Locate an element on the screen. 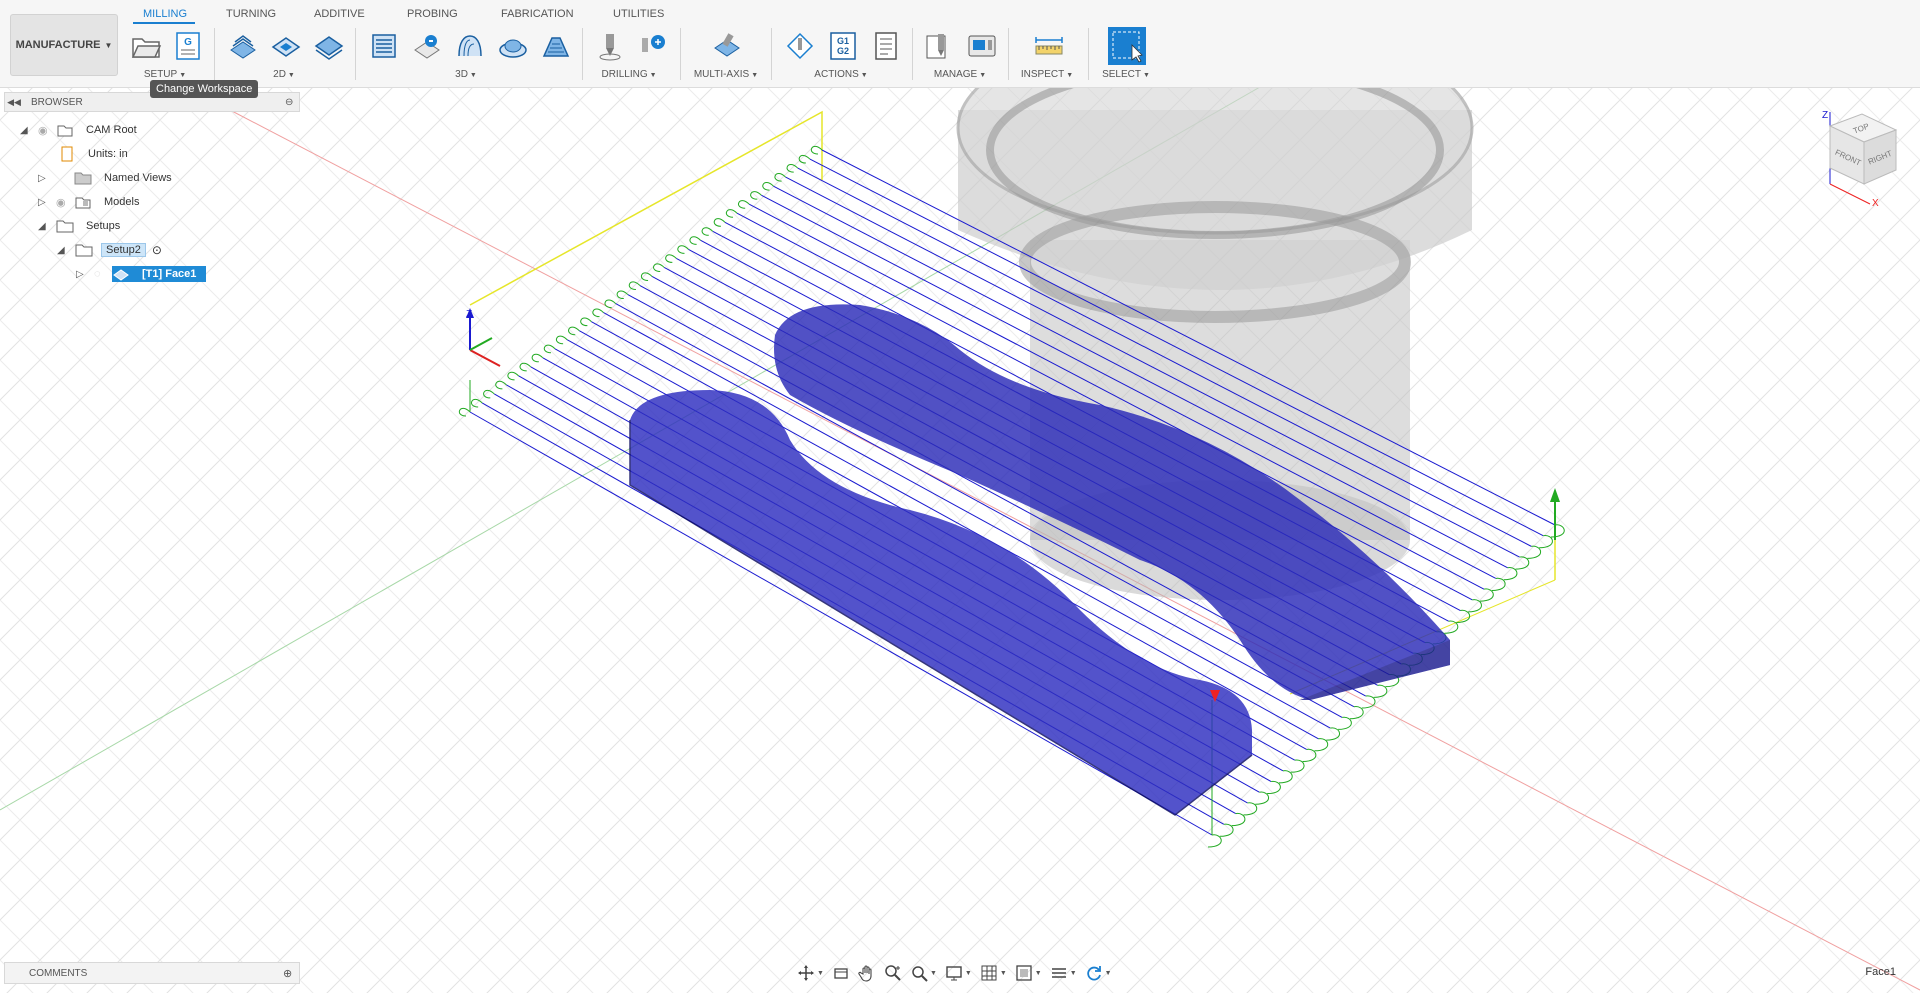 Image resolution: width=1920 pixels, height=993 pixels. tab-milling: MILLING is located at coordinates (165, 14).